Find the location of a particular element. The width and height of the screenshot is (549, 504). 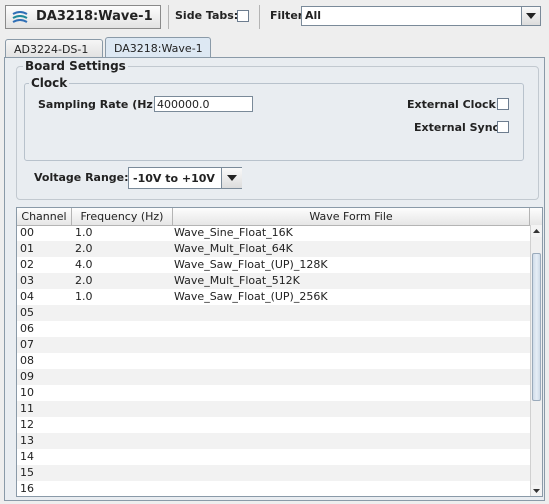

cell-channel: 07 is located at coordinates (27, 344).